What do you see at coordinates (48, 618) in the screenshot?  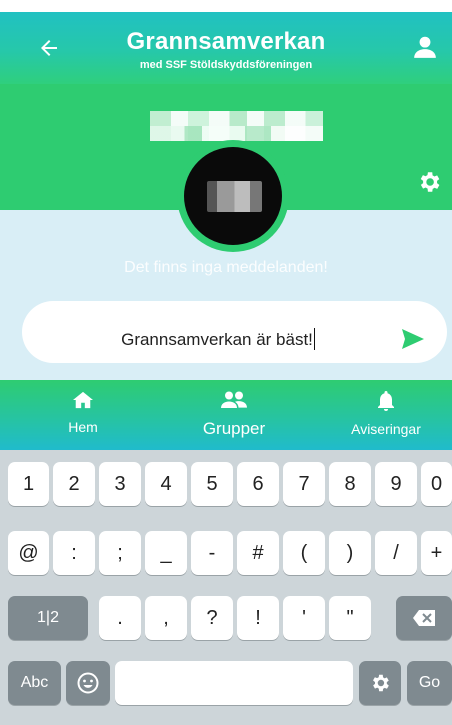 I see `key-symbols-page: 1|2` at bounding box center [48, 618].